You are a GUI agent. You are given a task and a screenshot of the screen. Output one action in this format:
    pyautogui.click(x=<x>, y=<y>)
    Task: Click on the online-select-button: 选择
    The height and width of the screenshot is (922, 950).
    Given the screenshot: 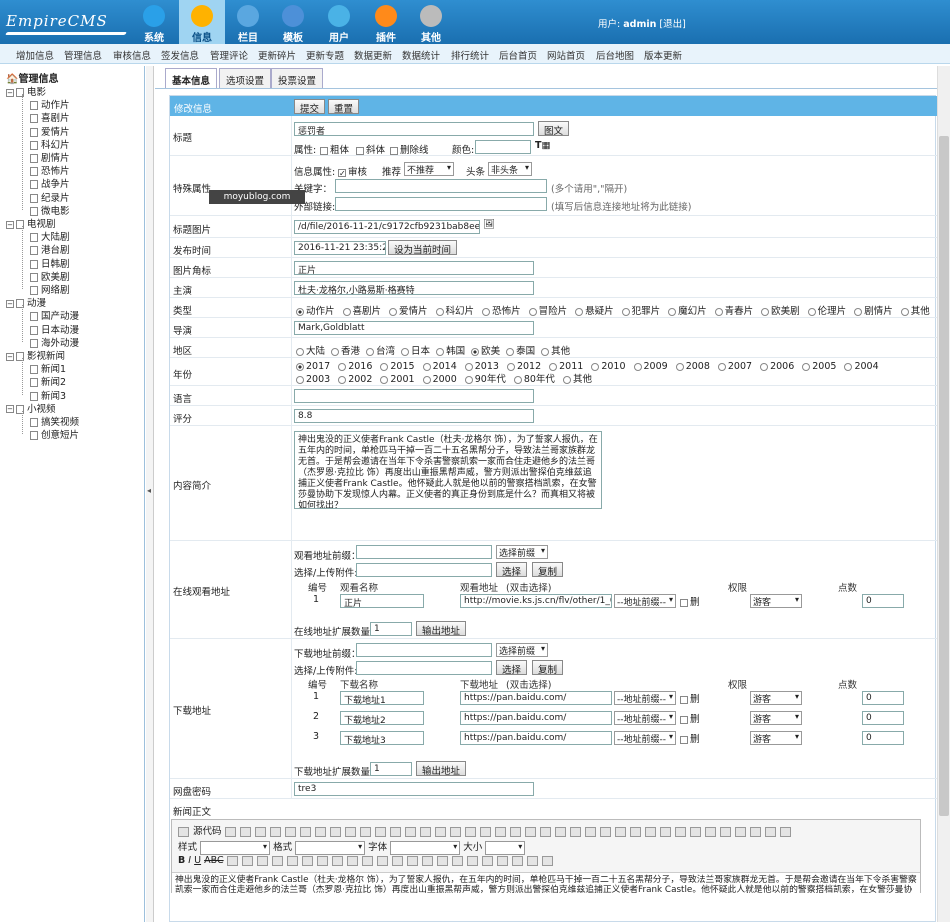 What is the action you would take?
    pyautogui.click(x=512, y=570)
    